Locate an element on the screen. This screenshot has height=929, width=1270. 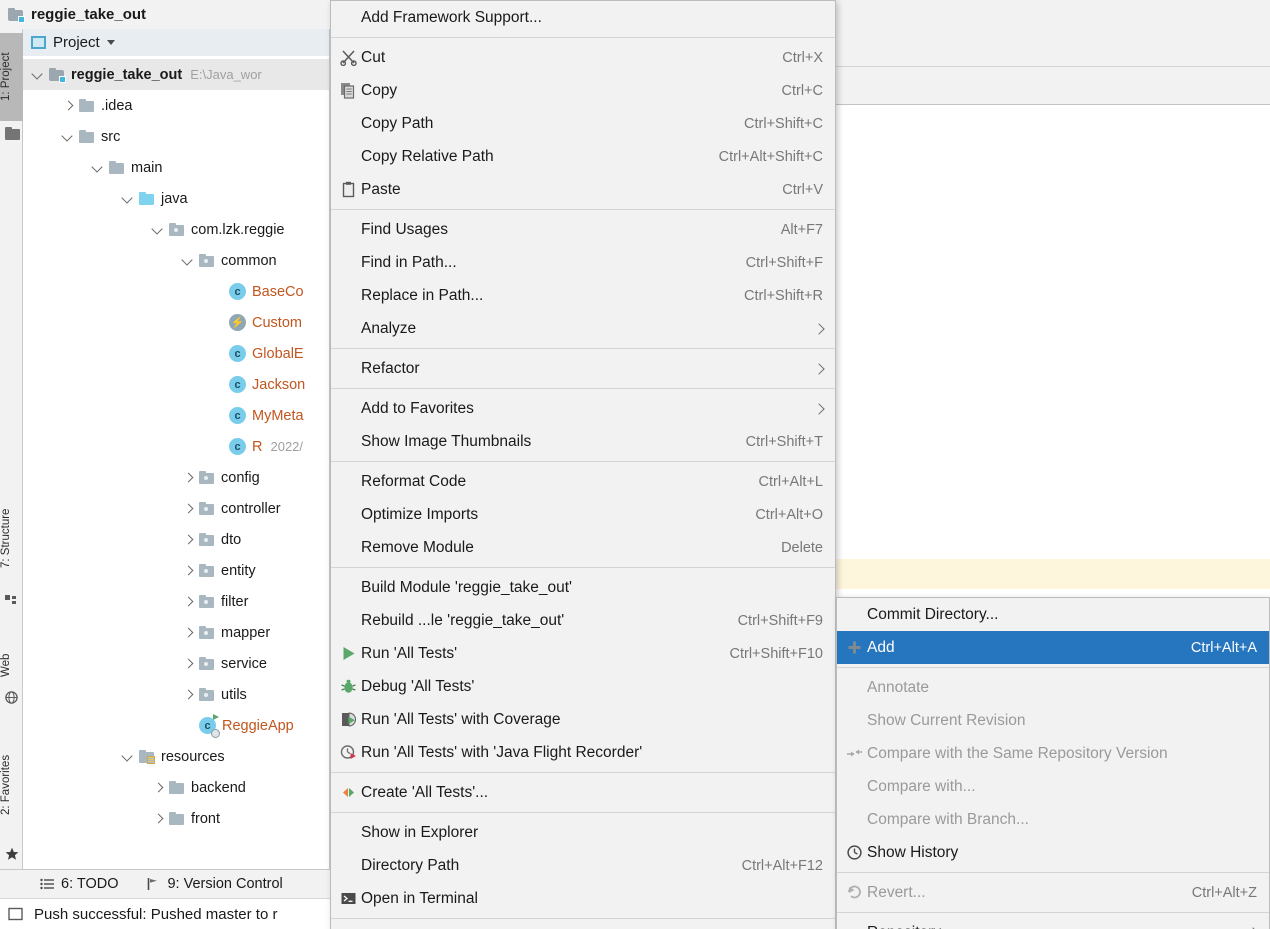
bottom-item-version-control: 9: Version Control is located at coordinates (214, 884).